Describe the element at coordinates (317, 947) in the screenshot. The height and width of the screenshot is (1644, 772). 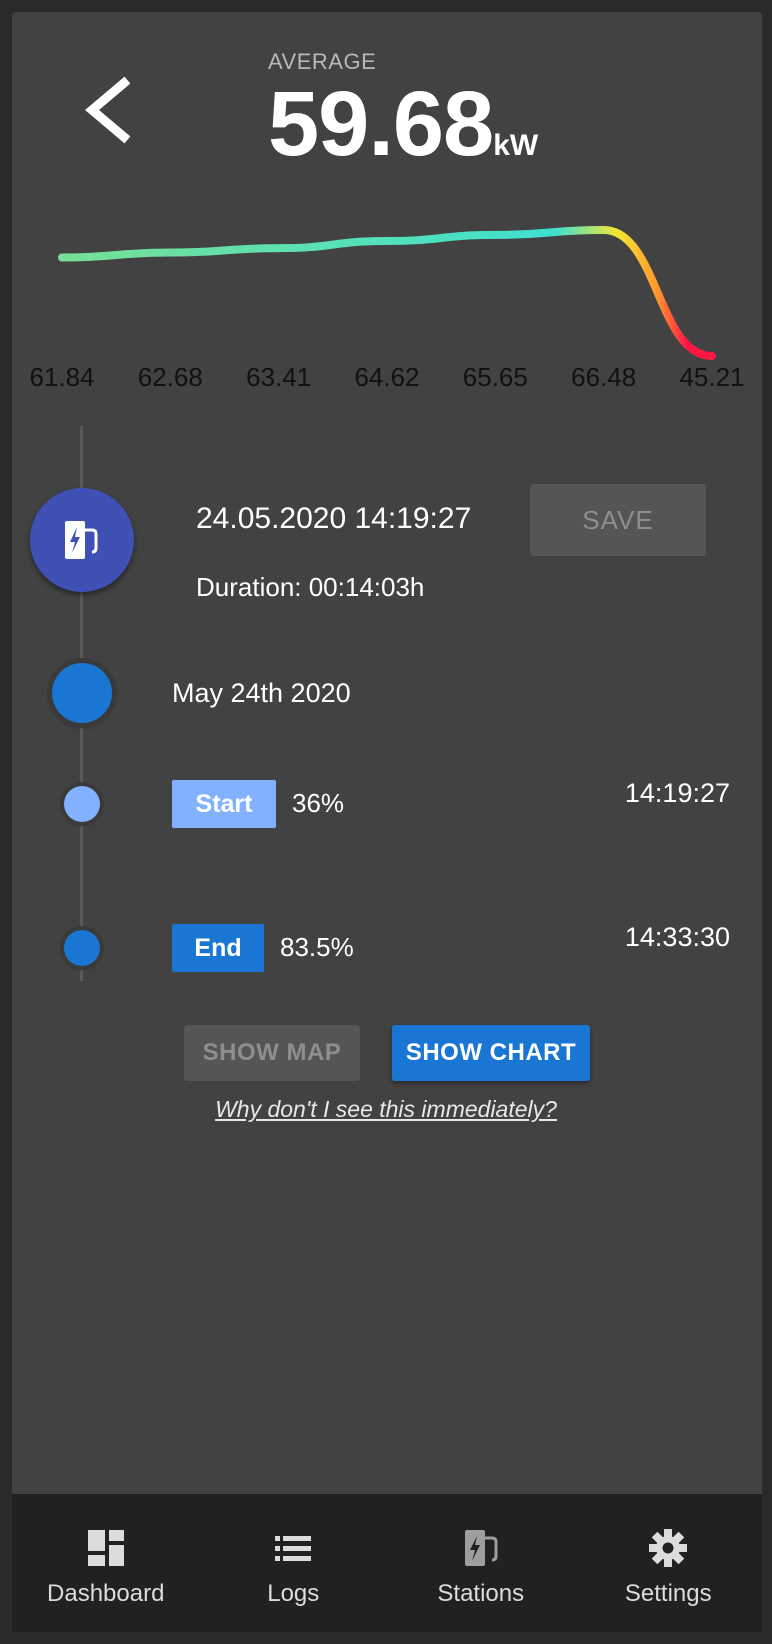
I see `end-percent: 83.5%` at that location.